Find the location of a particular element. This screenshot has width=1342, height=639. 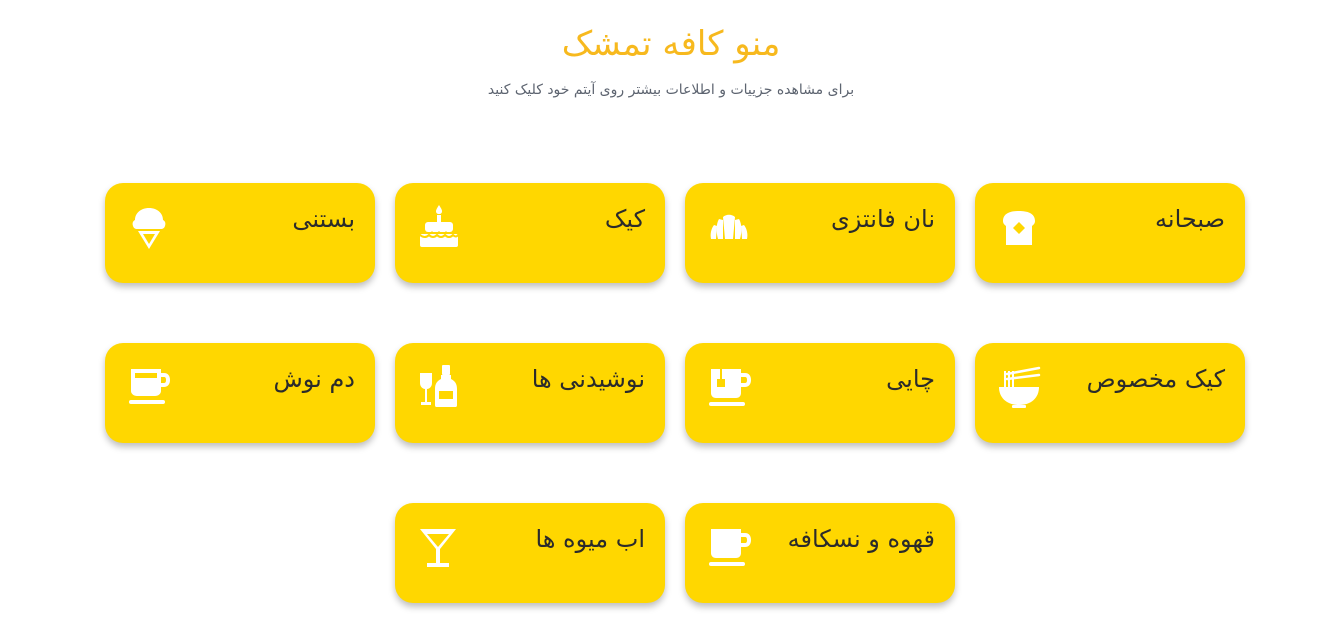

coffee-mug-icon is located at coordinates (729, 547).